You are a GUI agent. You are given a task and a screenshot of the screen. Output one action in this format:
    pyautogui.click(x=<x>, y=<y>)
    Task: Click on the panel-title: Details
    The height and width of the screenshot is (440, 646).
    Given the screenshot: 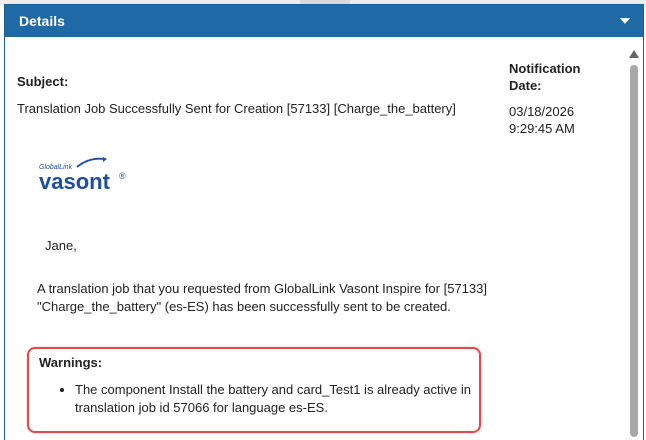 What is the action you would take?
    pyautogui.click(x=42, y=21)
    